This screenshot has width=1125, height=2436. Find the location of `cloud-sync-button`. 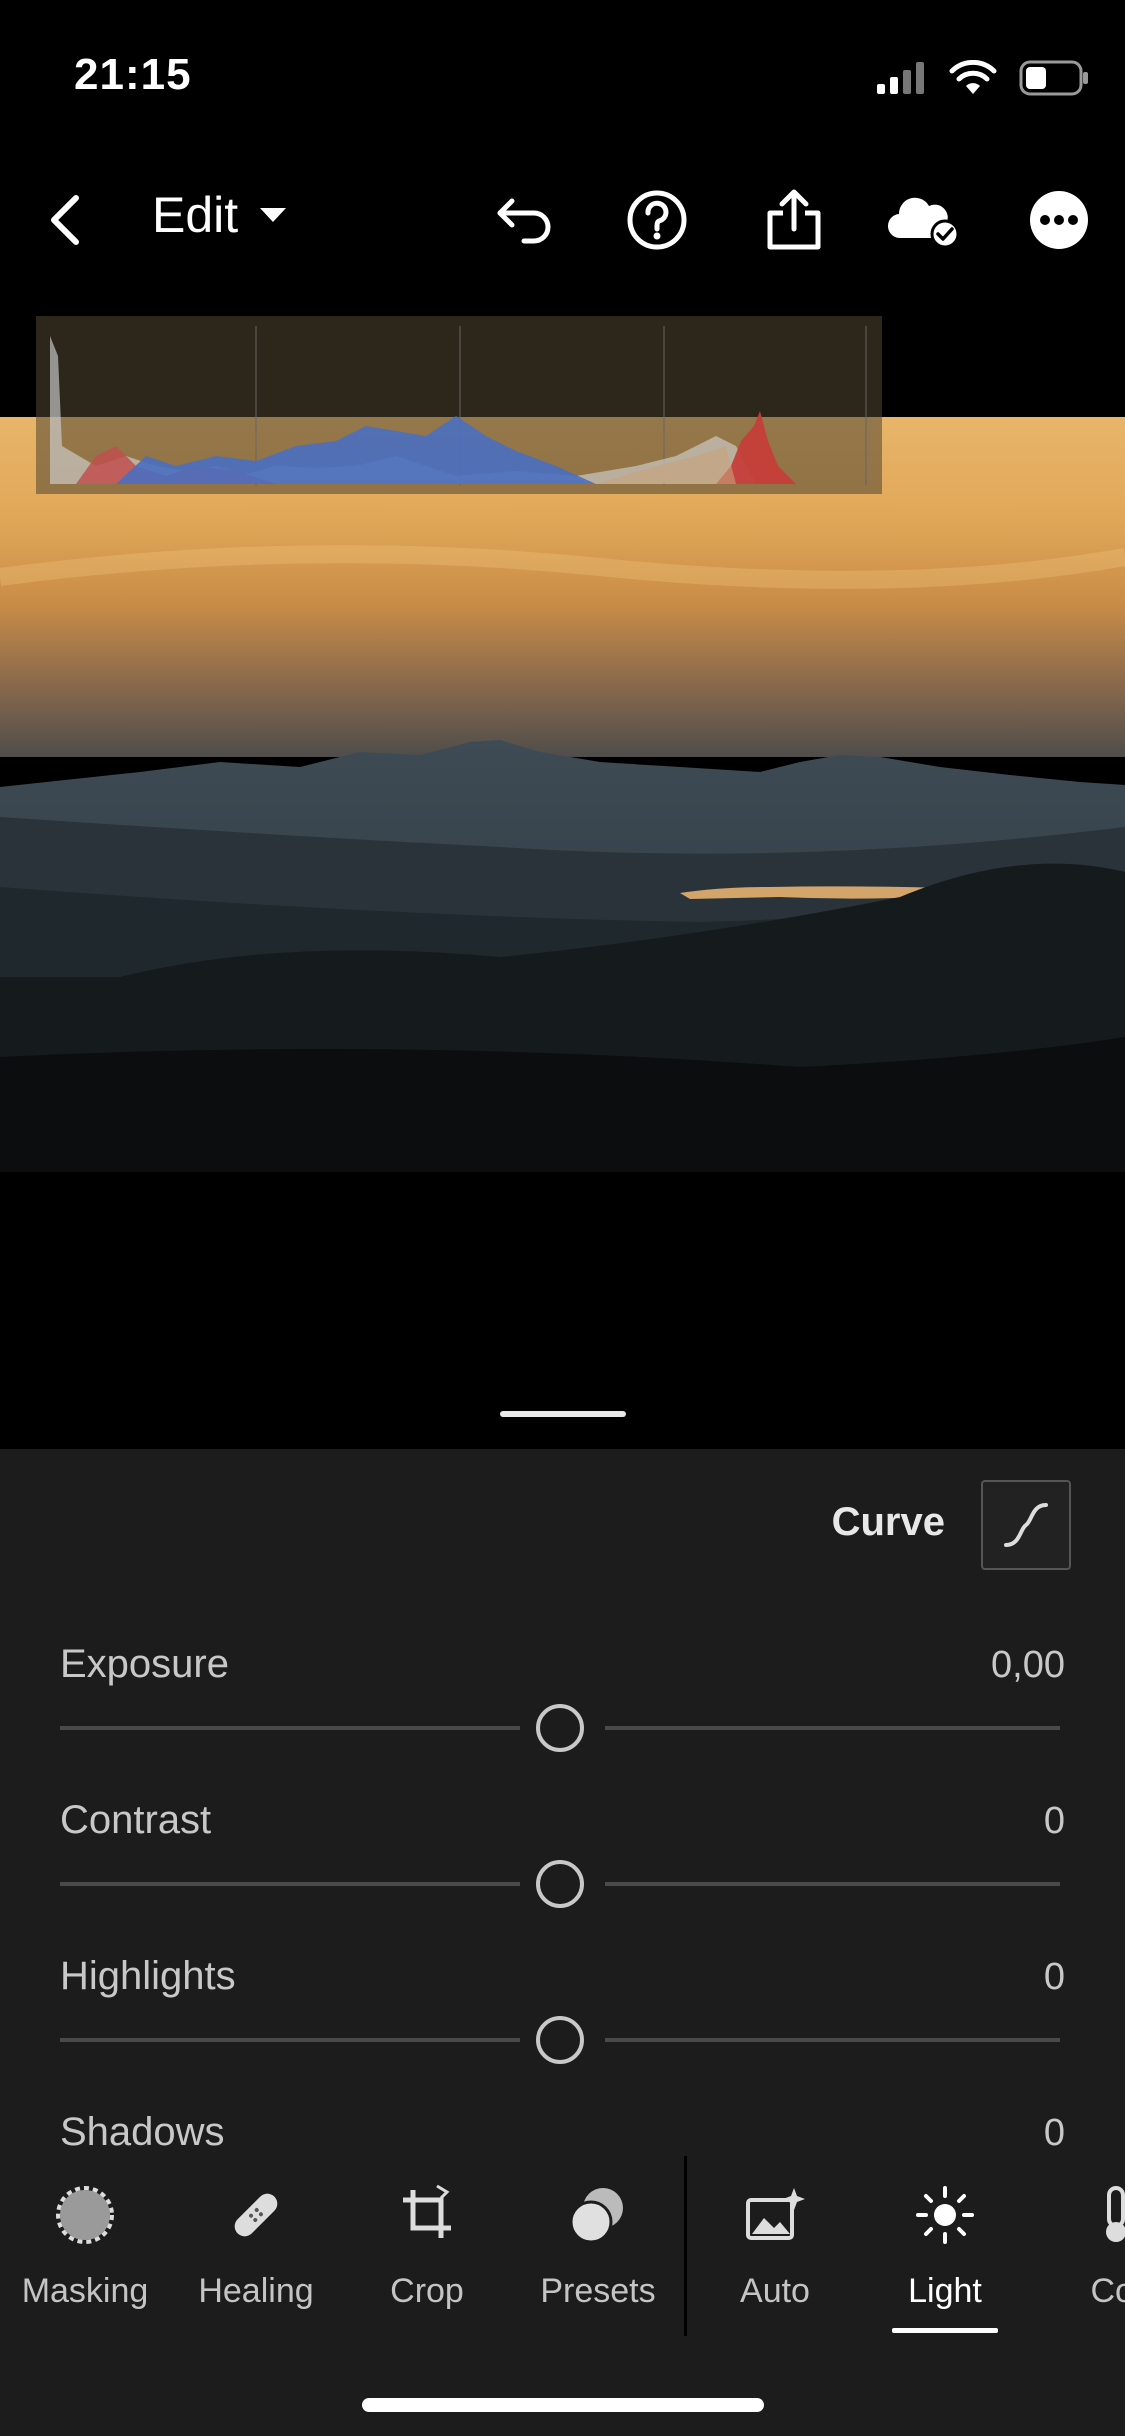

cloud-sync-button is located at coordinates (925, 220).